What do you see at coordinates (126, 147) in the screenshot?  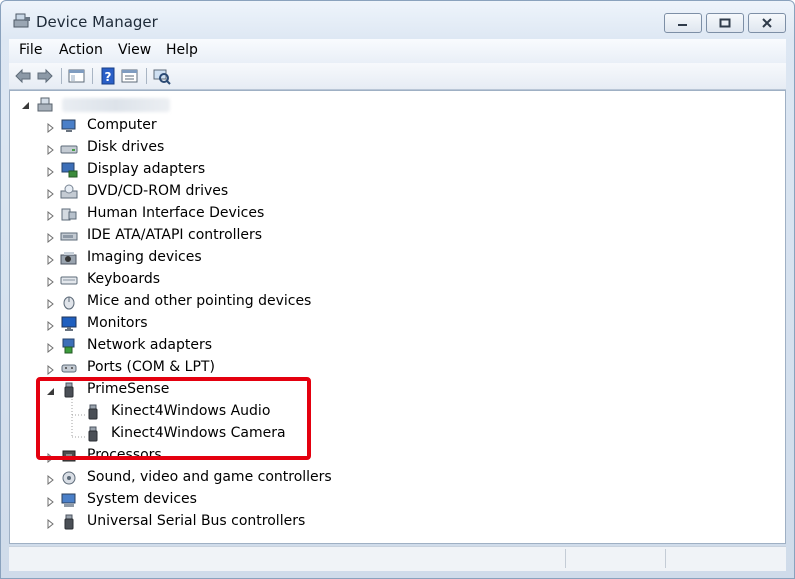 I see `tree-node-label: Disk drives` at bounding box center [126, 147].